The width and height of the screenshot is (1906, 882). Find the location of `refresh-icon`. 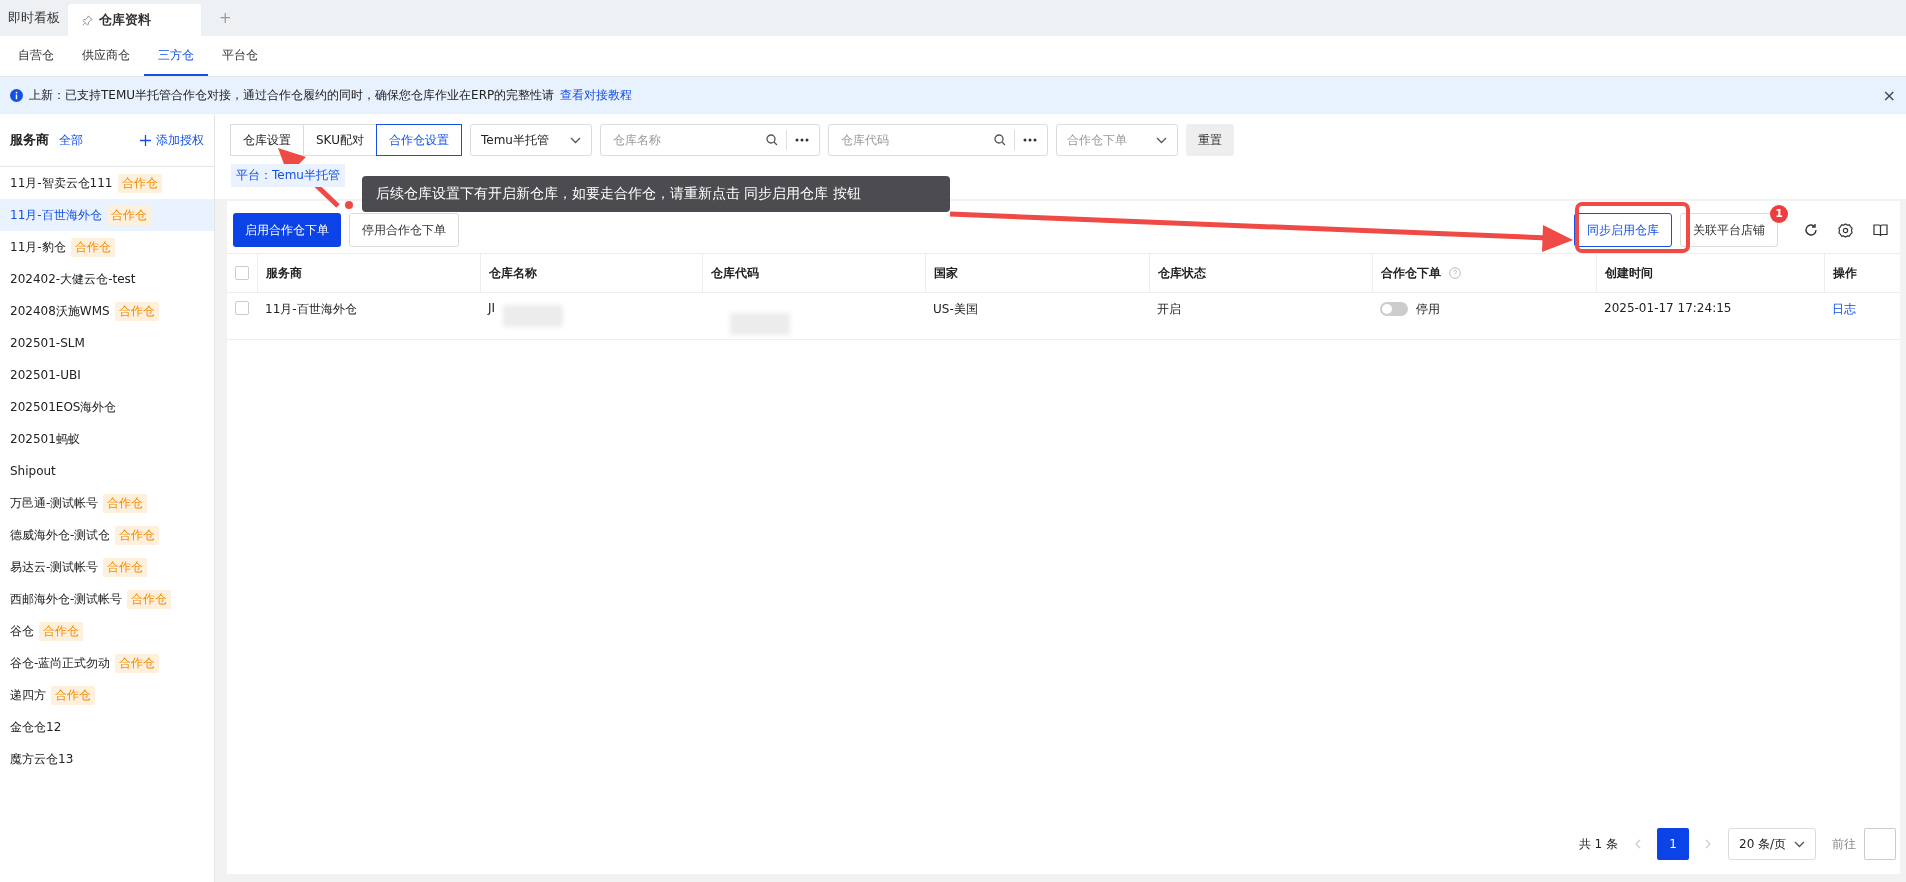

refresh-icon is located at coordinates (1811, 230).